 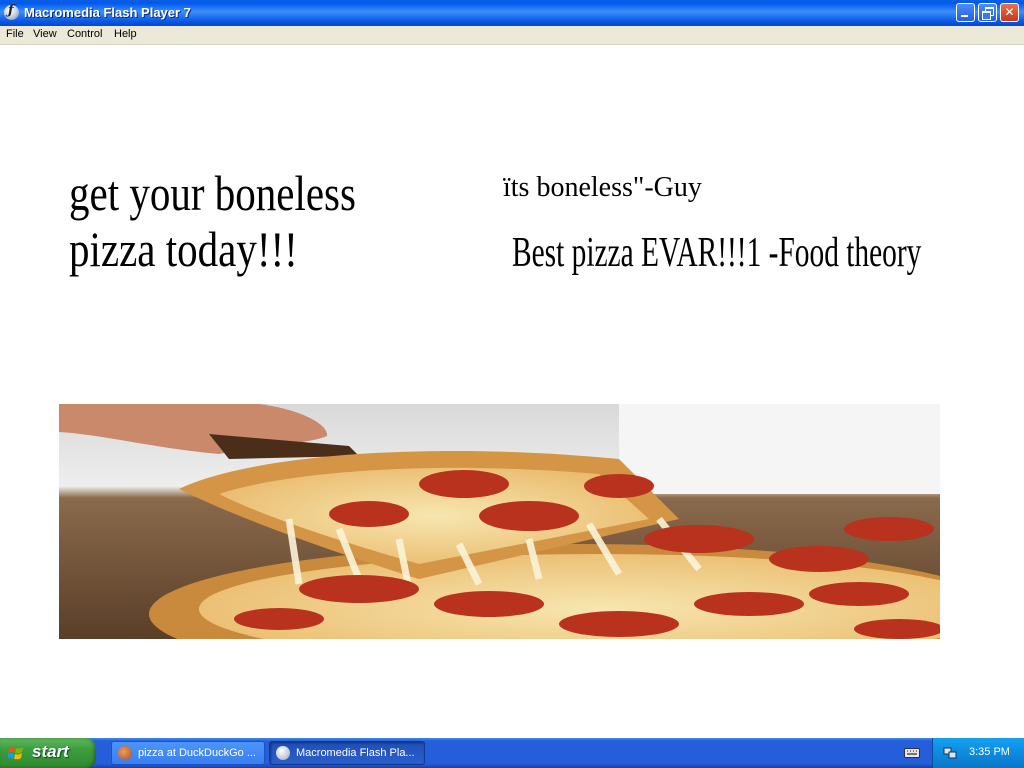 I want to click on headline-line-2: pizza today!!!, so click(x=183, y=249).